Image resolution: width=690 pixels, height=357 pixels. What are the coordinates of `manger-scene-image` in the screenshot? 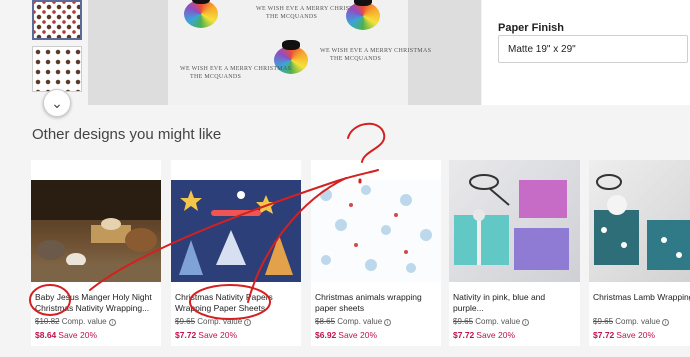 It's located at (96, 231).